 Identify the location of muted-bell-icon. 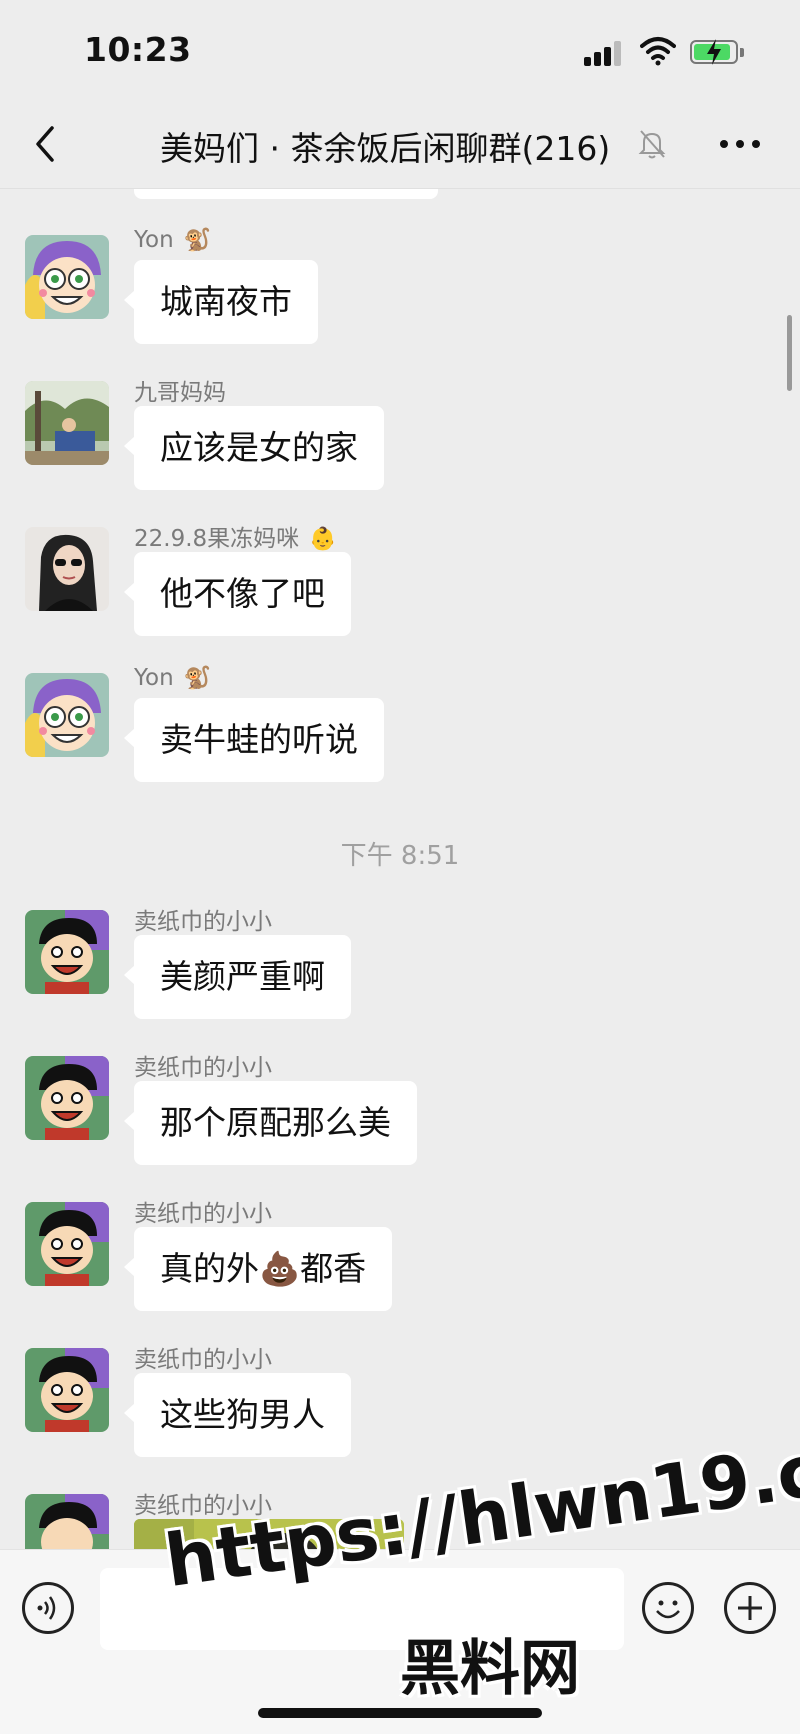
(652, 144).